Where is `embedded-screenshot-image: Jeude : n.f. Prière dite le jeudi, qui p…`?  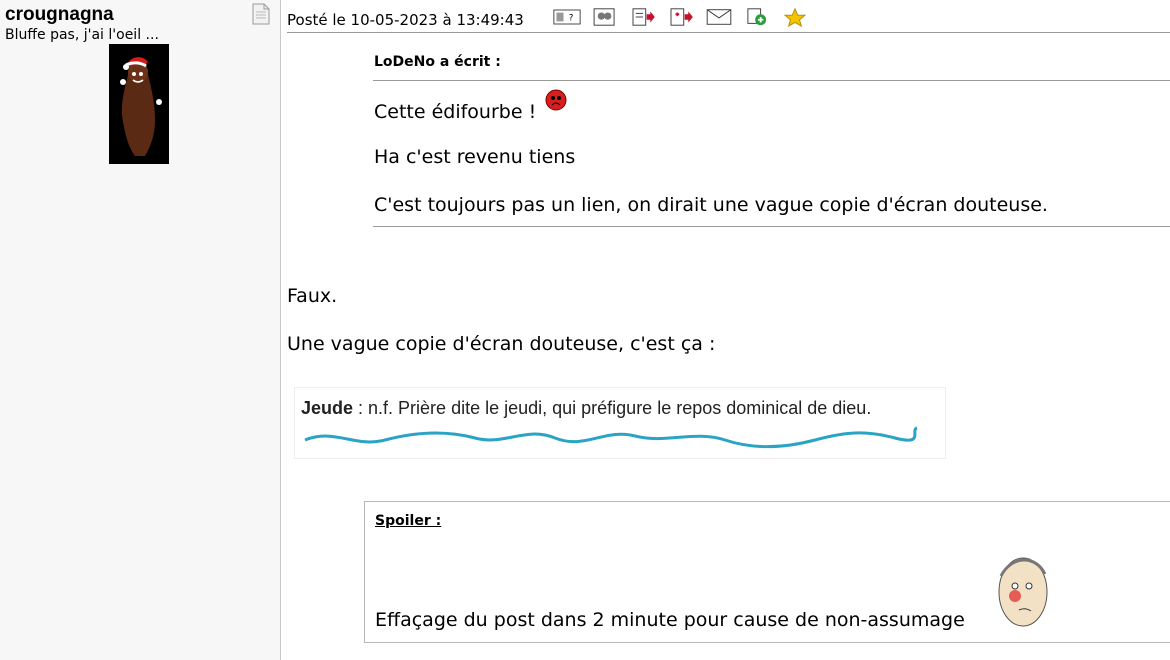 embedded-screenshot-image: Jeude : n.f. Prière dite le jeudi, qui p… is located at coordinates (620, 423).